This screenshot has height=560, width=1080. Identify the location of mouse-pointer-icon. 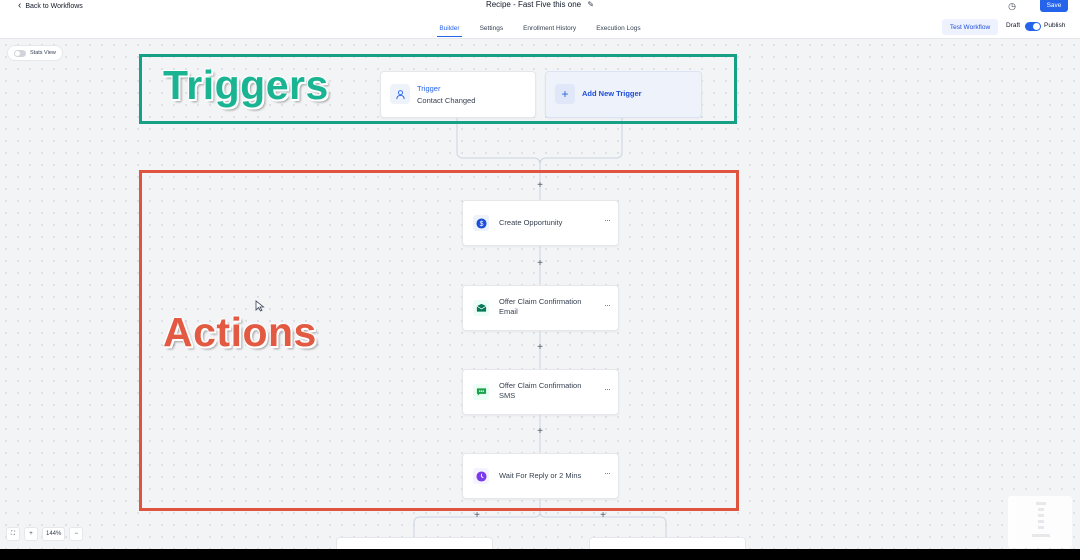
(260, 306).